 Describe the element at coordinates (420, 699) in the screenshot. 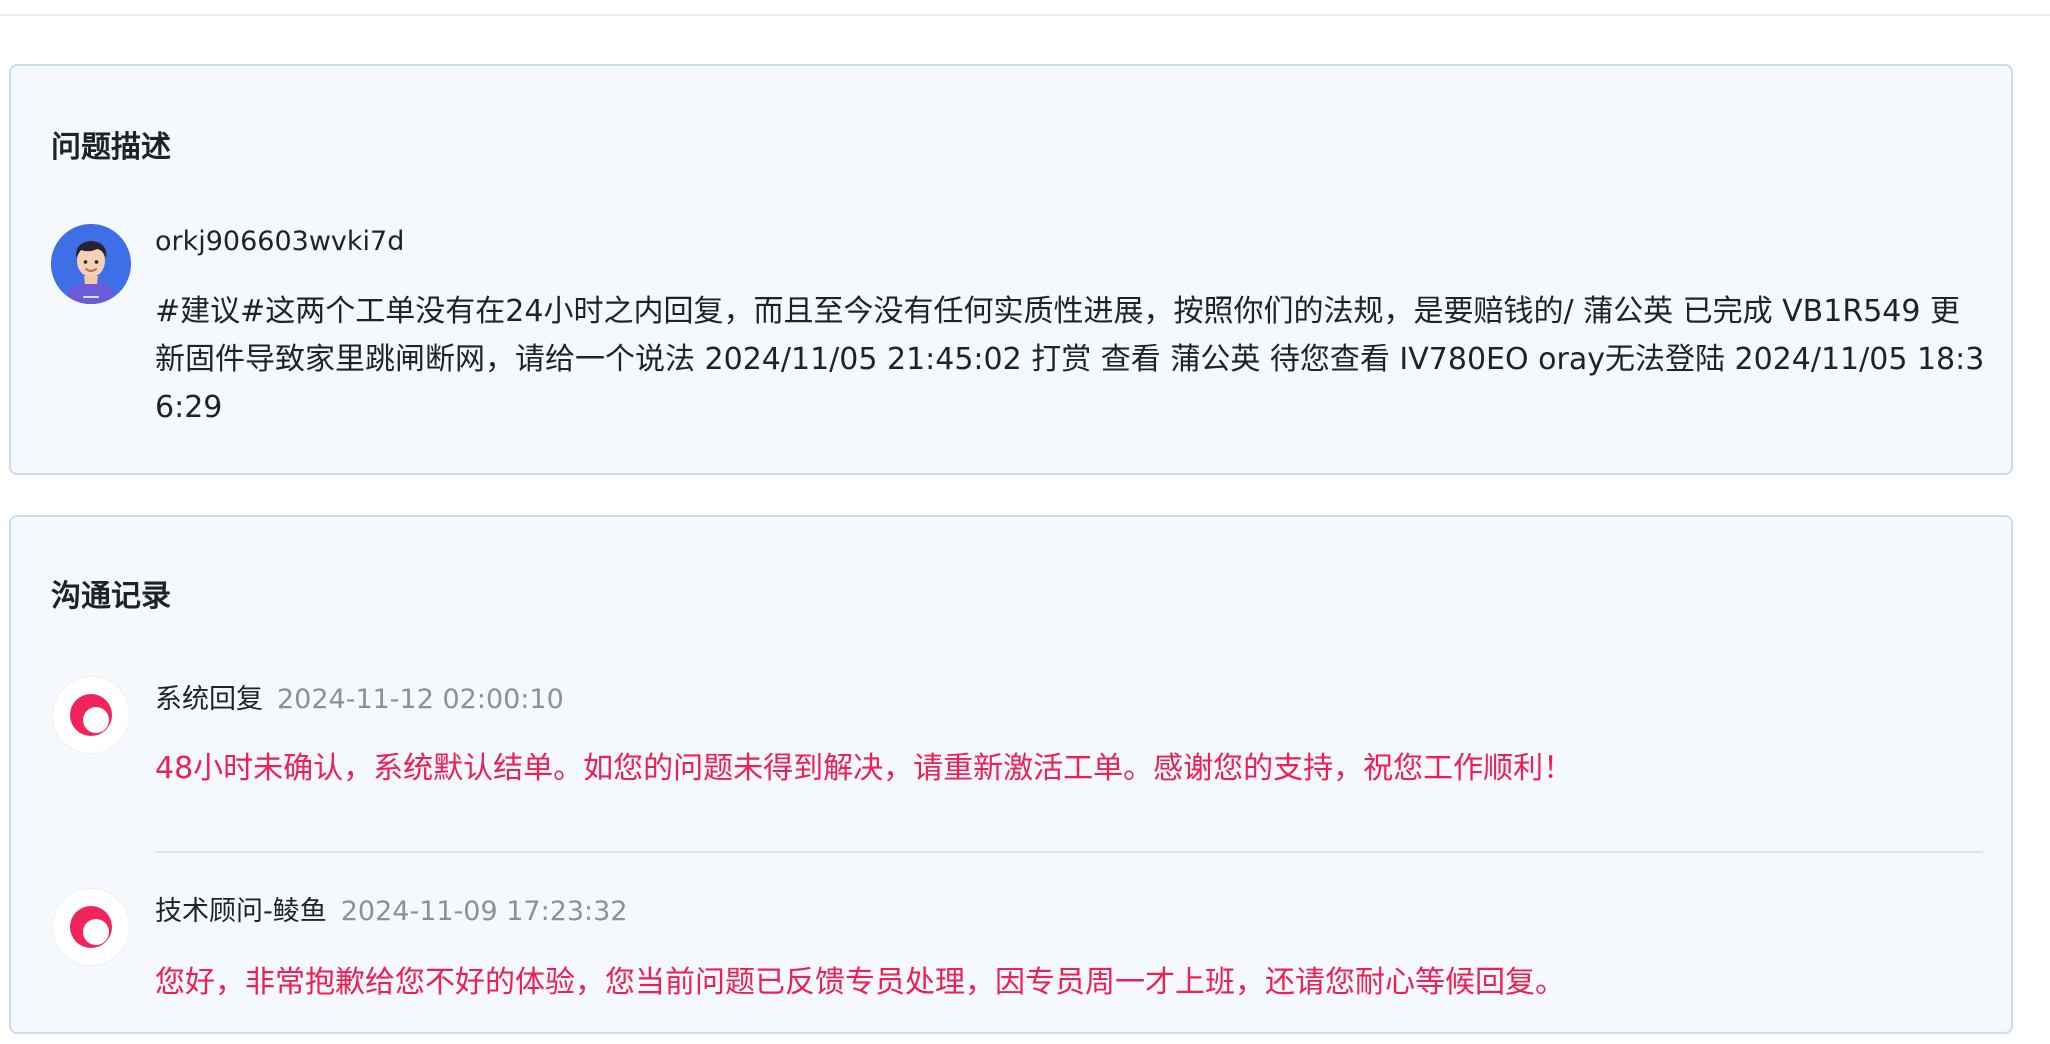

I see `log-entry-time: 2024-11-12 02:00:10` at that location.